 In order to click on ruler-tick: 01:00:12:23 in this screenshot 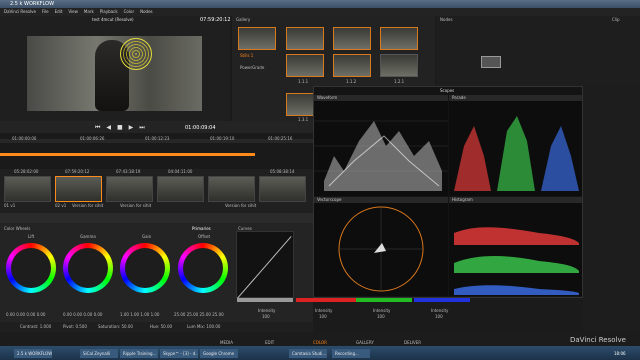, I will do `click(157, 138)`.